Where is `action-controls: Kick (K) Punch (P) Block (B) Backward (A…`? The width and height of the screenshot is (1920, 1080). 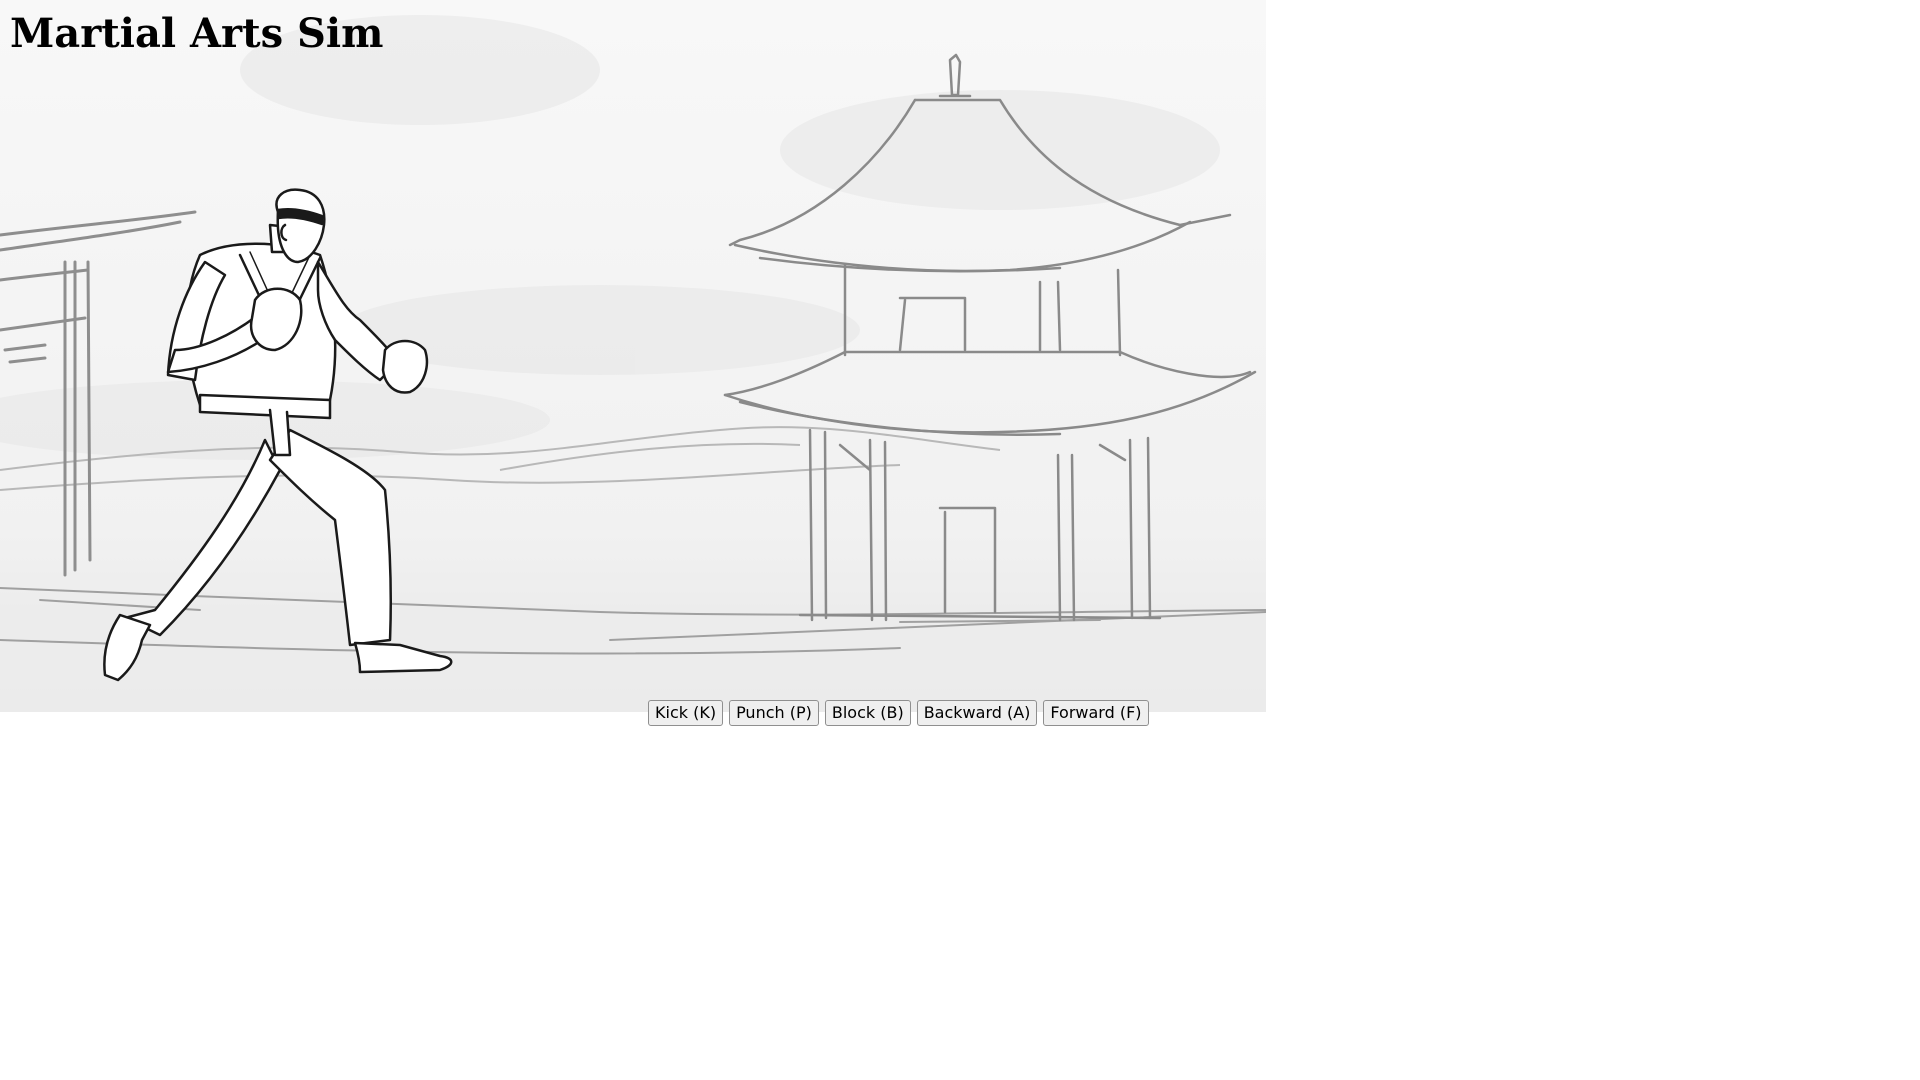 action-controls: Kick (K) Punch (P) Block (B) Backward (A… is located at coordinates (898, 713).